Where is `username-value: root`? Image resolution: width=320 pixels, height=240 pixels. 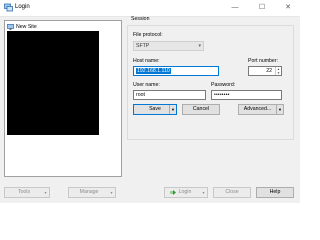
username-value: root is located at coordinates (140, 95).